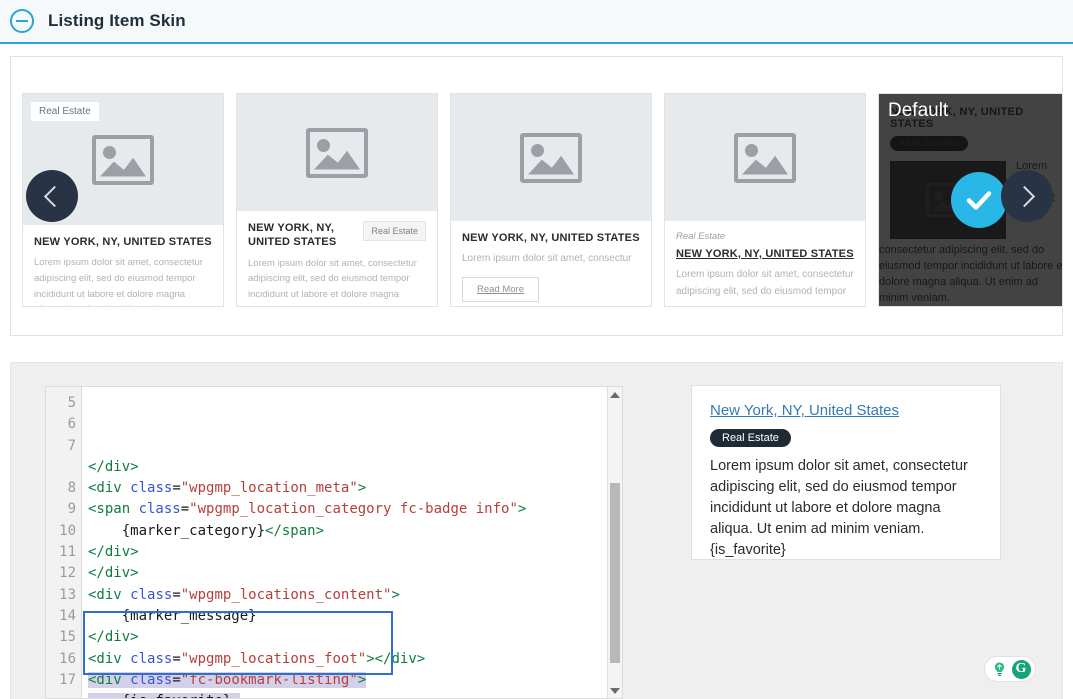 This screenshot has width=1073, height=699. Describe the element at coordinates (63, 467) in the screenshot. I see `code-line-number: .` at that location.